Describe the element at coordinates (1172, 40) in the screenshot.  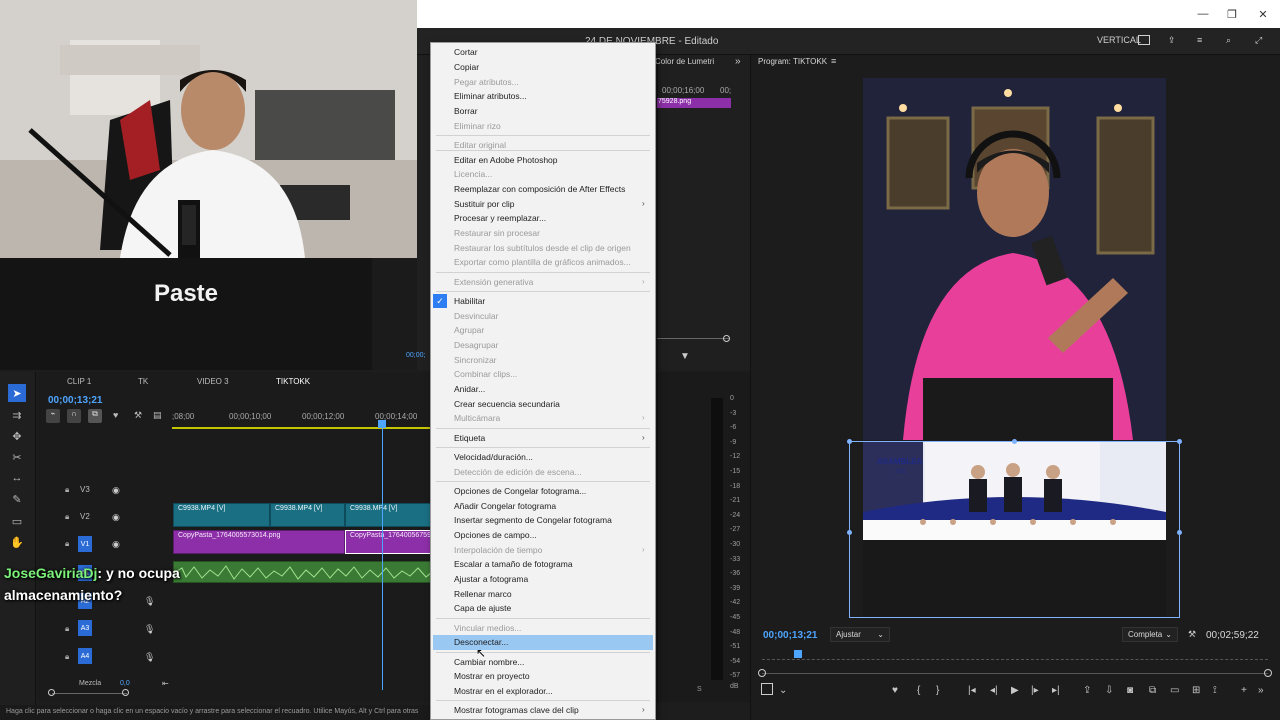
I see `export-icon: ⇪` at that location.